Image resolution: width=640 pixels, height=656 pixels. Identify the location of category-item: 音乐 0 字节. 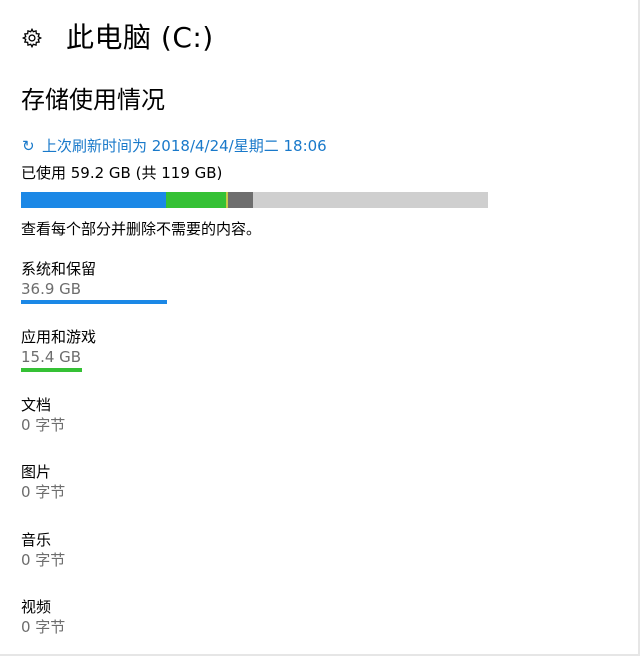
(171, 550).